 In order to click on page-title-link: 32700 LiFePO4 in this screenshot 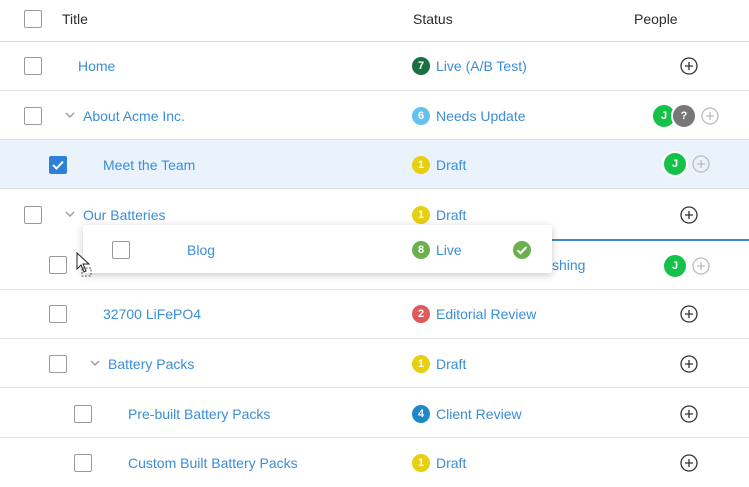, I will do `click(152, 314)`.